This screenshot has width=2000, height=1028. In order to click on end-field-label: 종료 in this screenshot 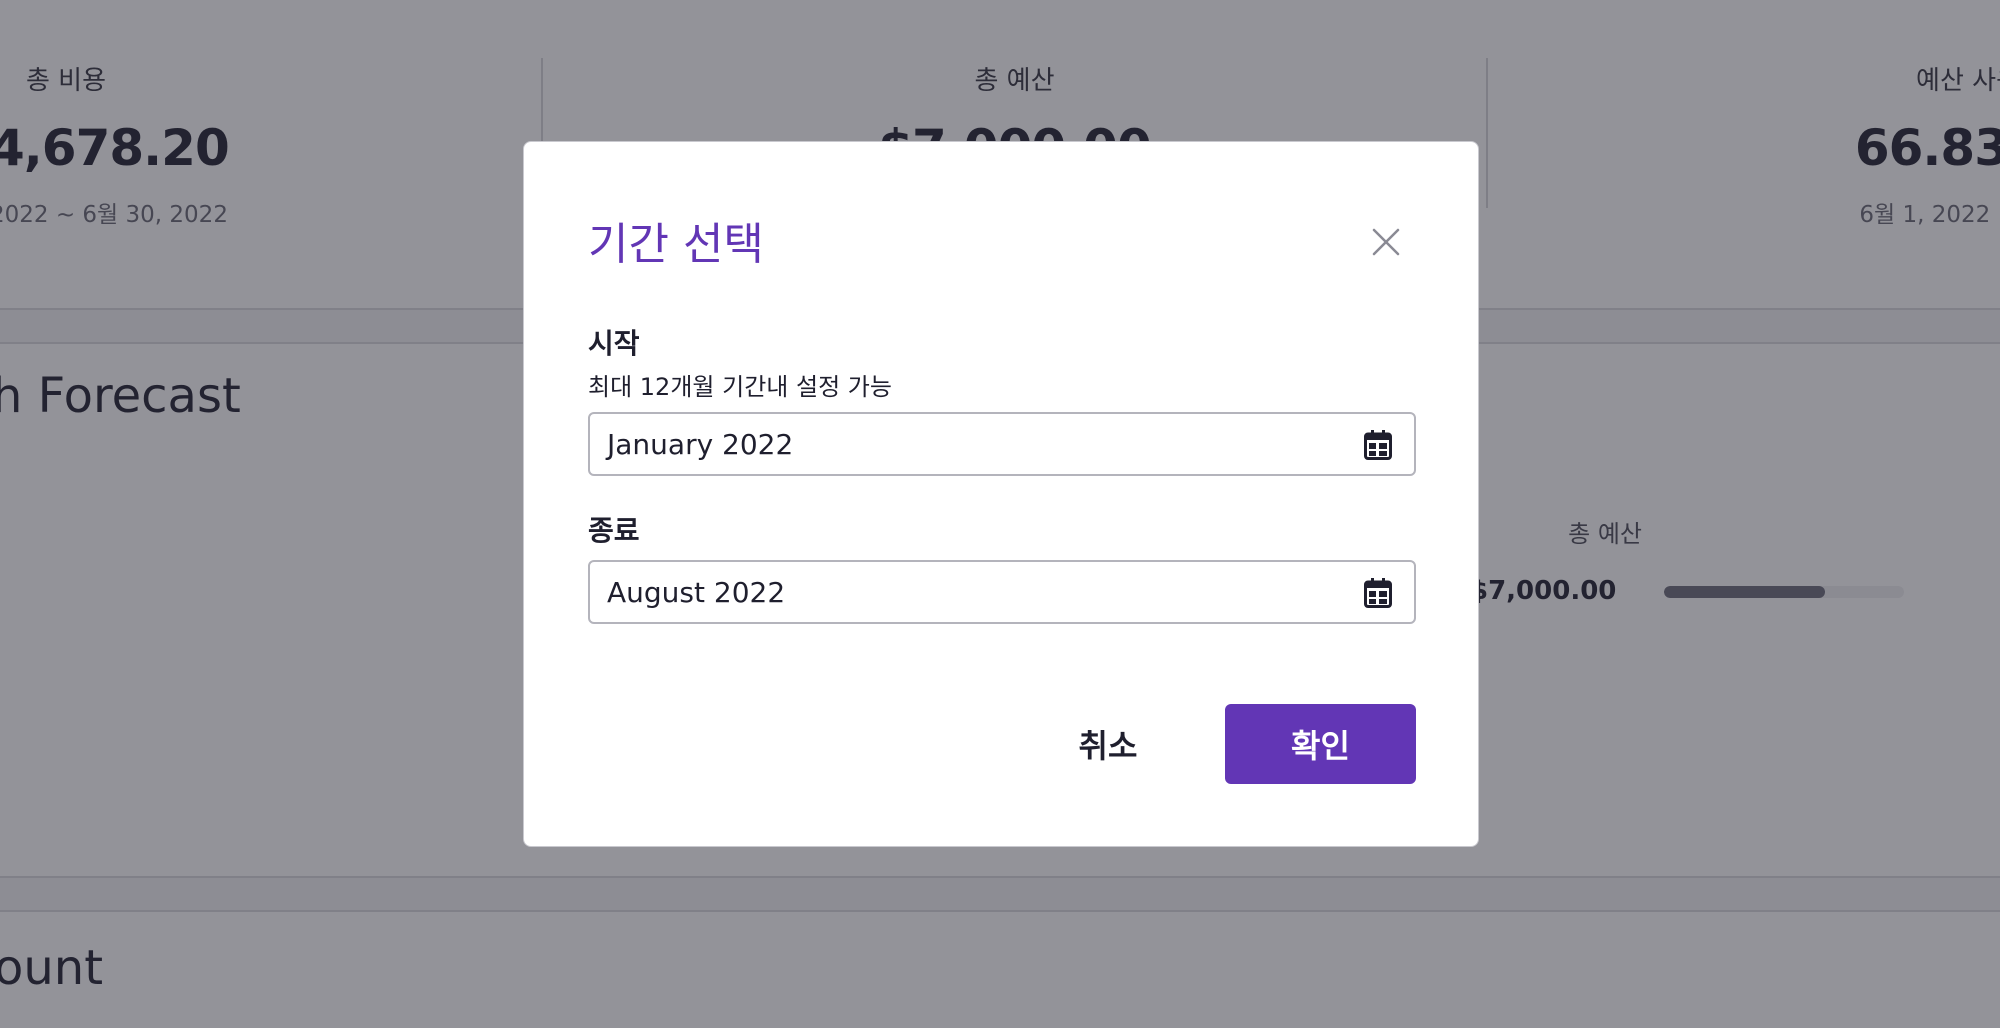, I will do `click(614, 530)`.